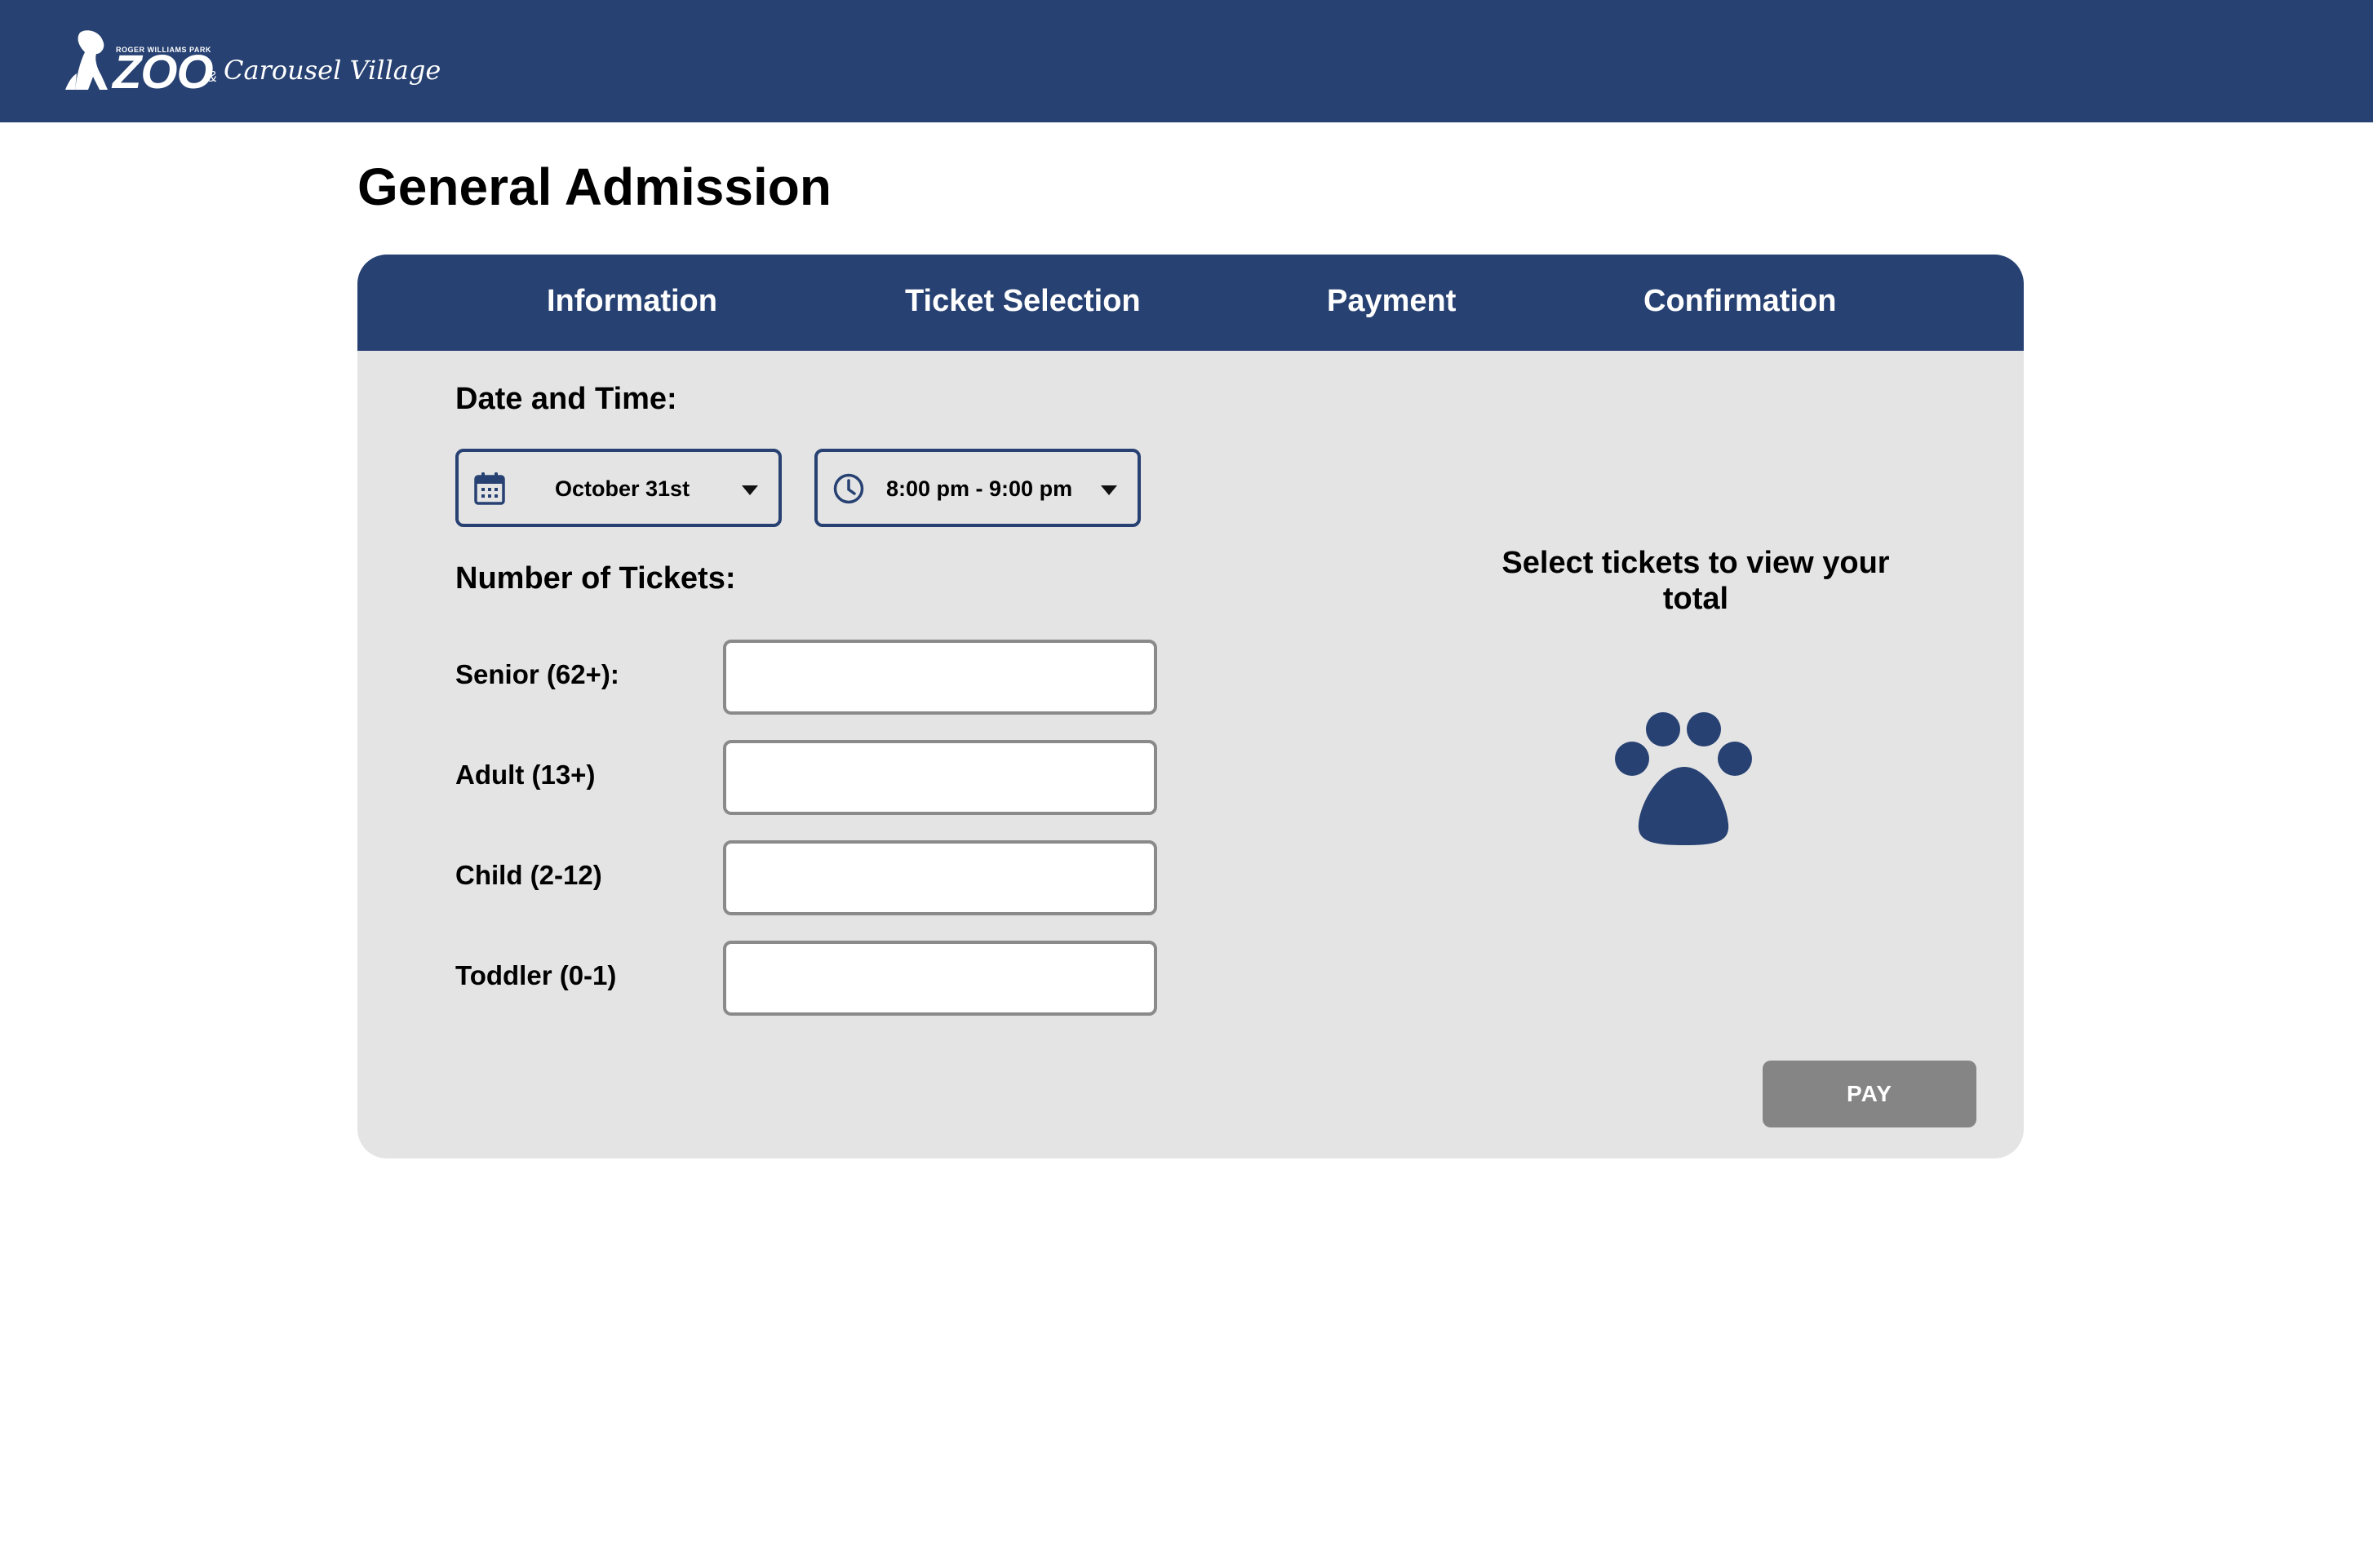 Image resolution: width=2373 pixels, height=1568 pixels. Describe the element at coordinates (622, 488) in the screenshot. I see `date-value: October 31st` at that location.